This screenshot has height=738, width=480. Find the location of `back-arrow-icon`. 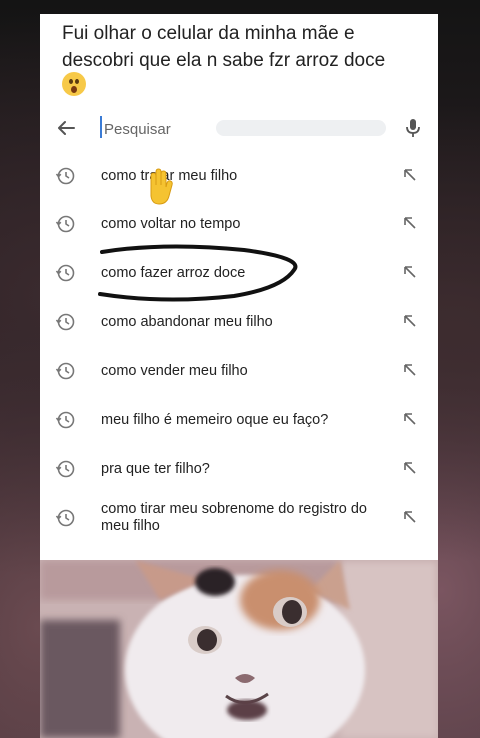

back-arrow-icon is located at coordinates (66, 128).